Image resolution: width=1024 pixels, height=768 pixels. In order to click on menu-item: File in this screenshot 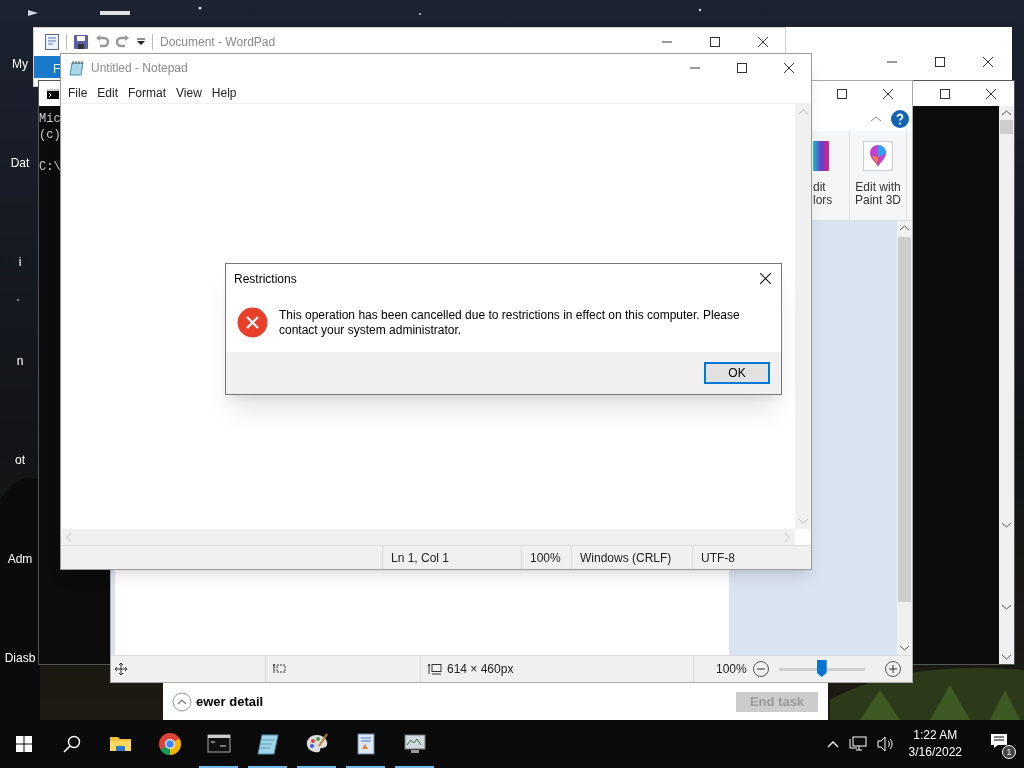, I will do `click(78, 92)`.